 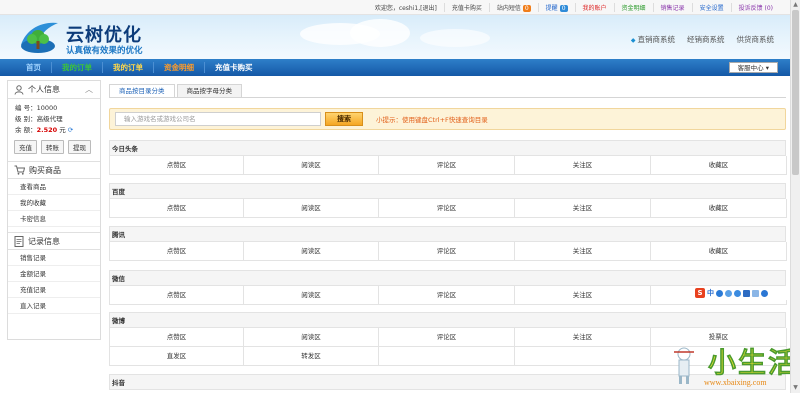 I want to click on punctuation-icon, so click(x=719, y=293).